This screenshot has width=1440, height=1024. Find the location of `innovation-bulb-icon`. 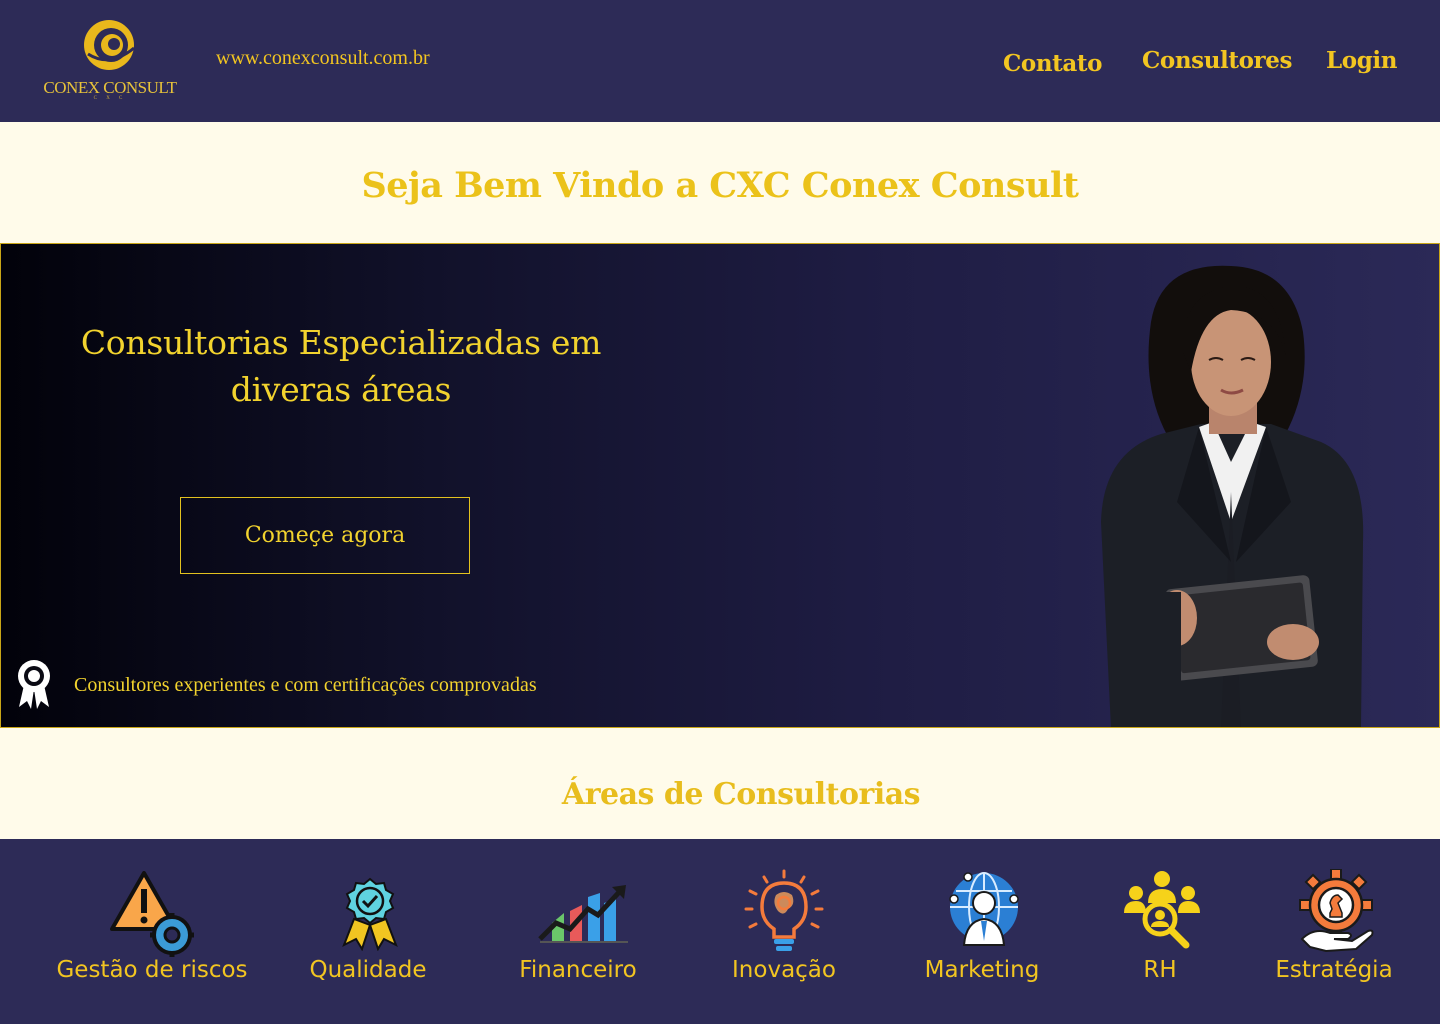

innovation-bulb-icon is located at coordinates (784, 910).